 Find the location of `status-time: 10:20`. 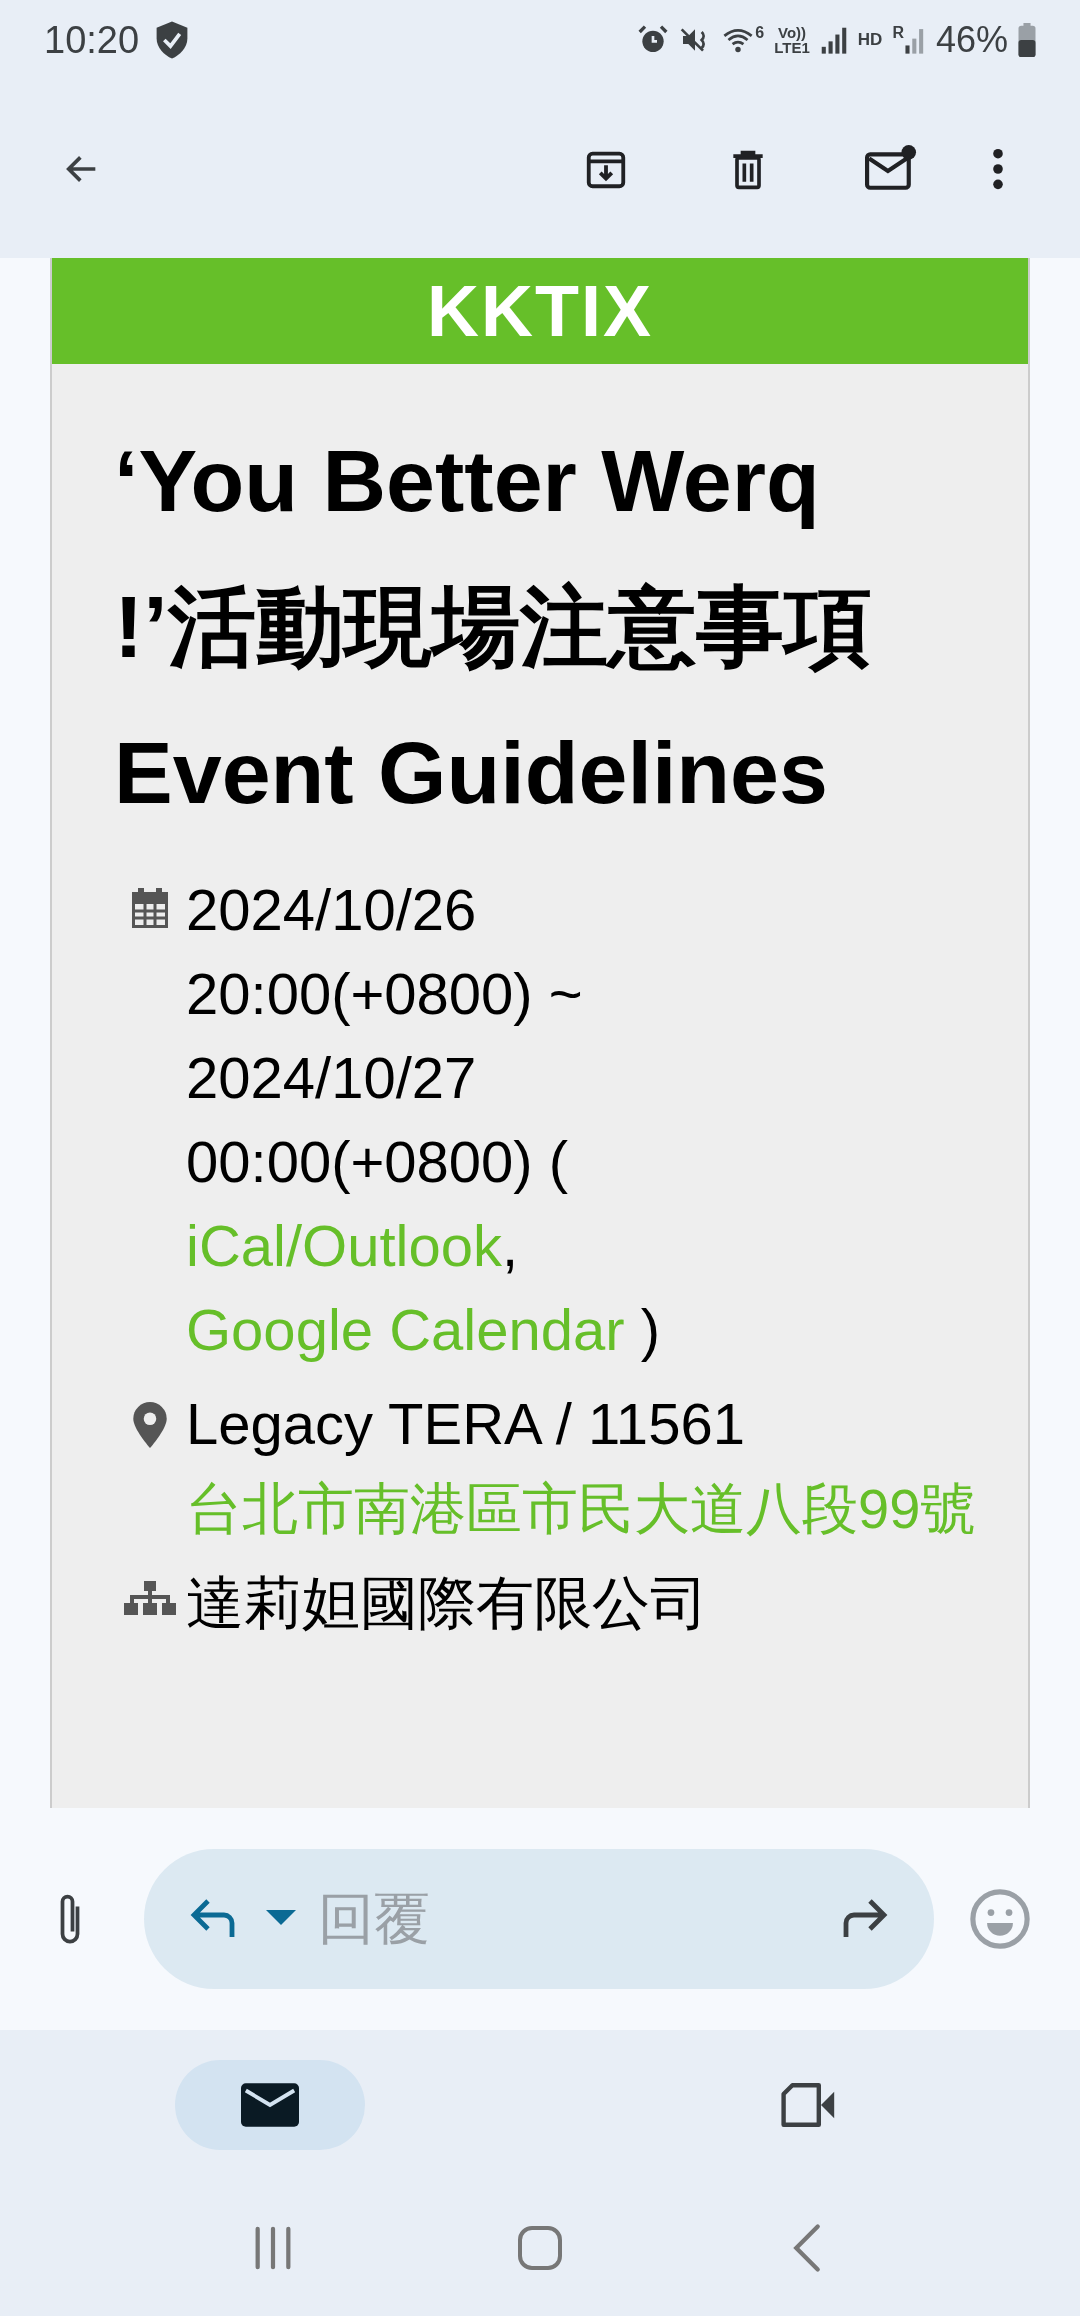

status-time: 10:20 is located at coordinates (92, 40).